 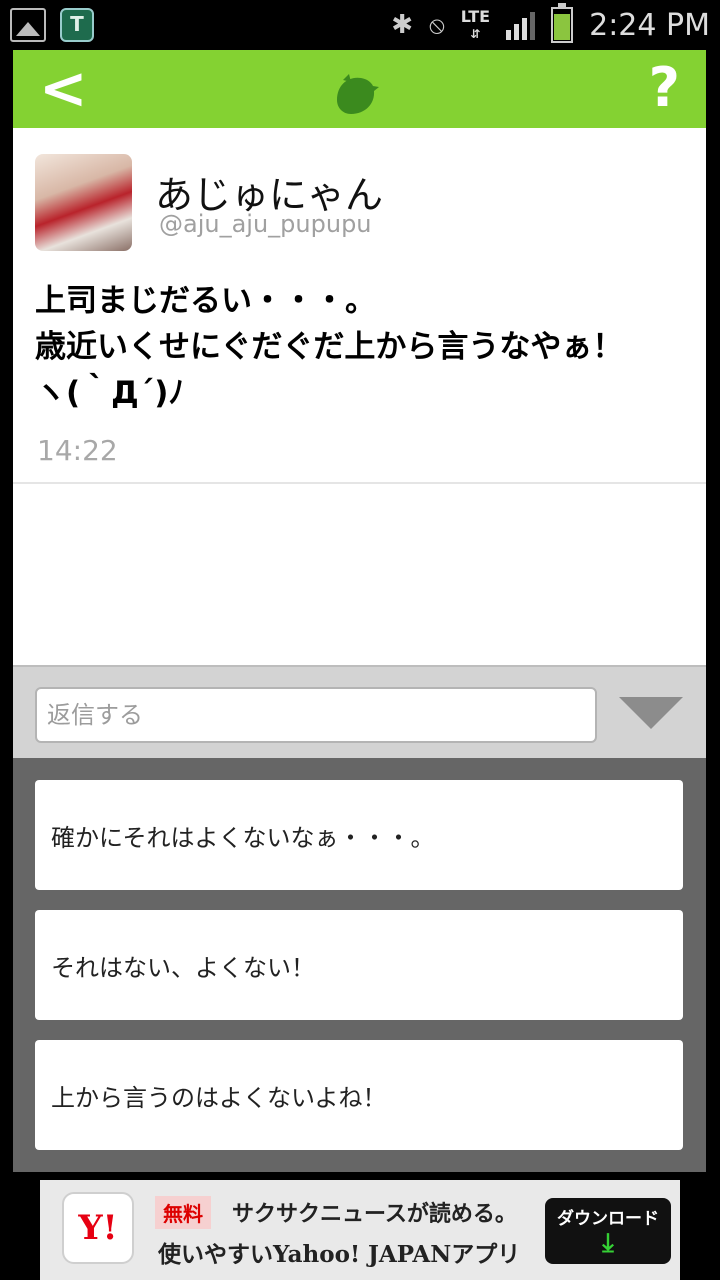 What do you see at coordinates (374, 1214) in the screenshot?
I see `ad-headline: サクサクニュースが読める。` at bounding box center [374, 1214].